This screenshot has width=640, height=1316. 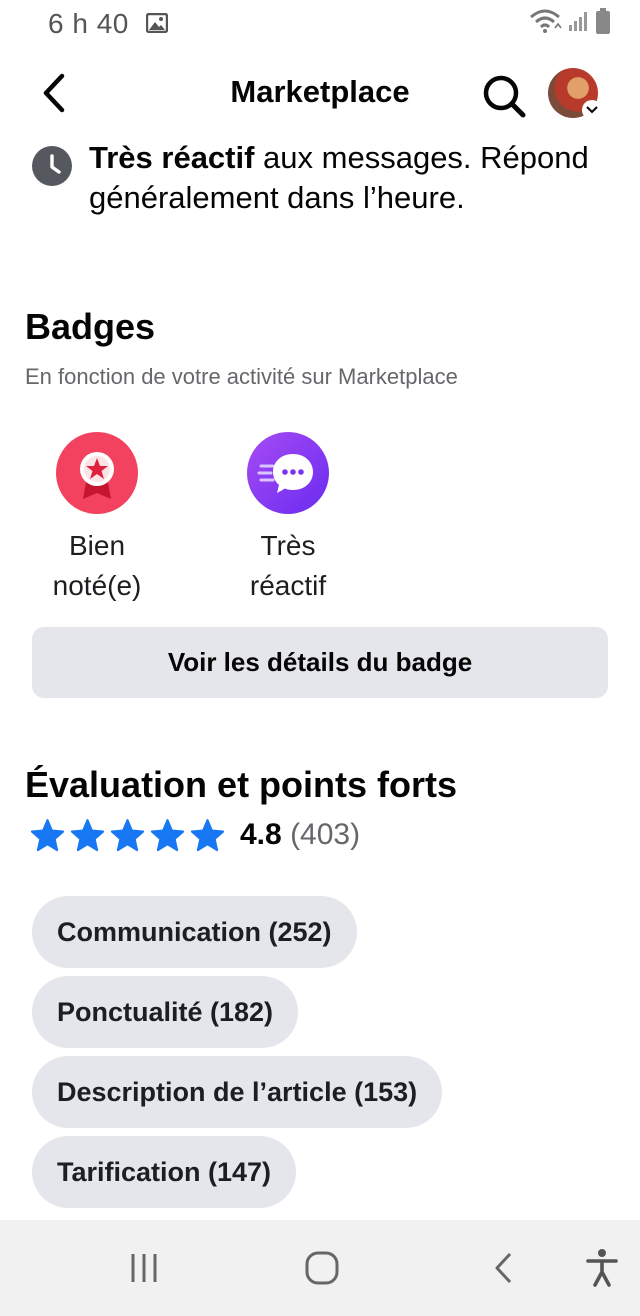 What do you see at coordinates (320, 25) in the screenshot?
I see `status-bar: 6 h 40` at bounding box center [320, 25].